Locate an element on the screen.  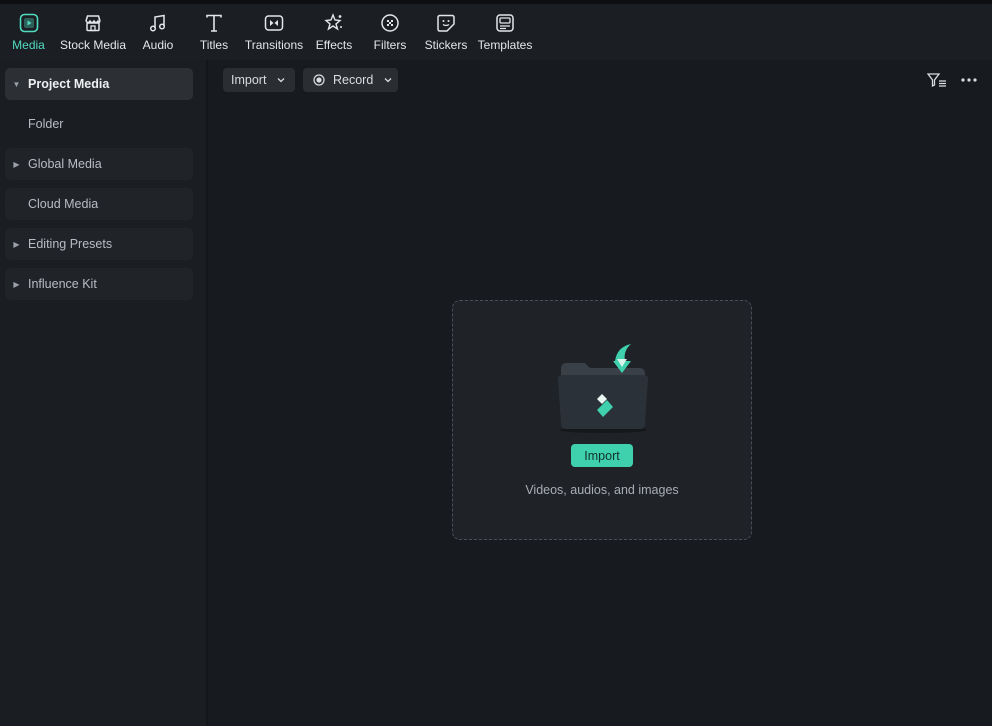
tab-transitions-label: Transitions is located at coordinates (274, 45).